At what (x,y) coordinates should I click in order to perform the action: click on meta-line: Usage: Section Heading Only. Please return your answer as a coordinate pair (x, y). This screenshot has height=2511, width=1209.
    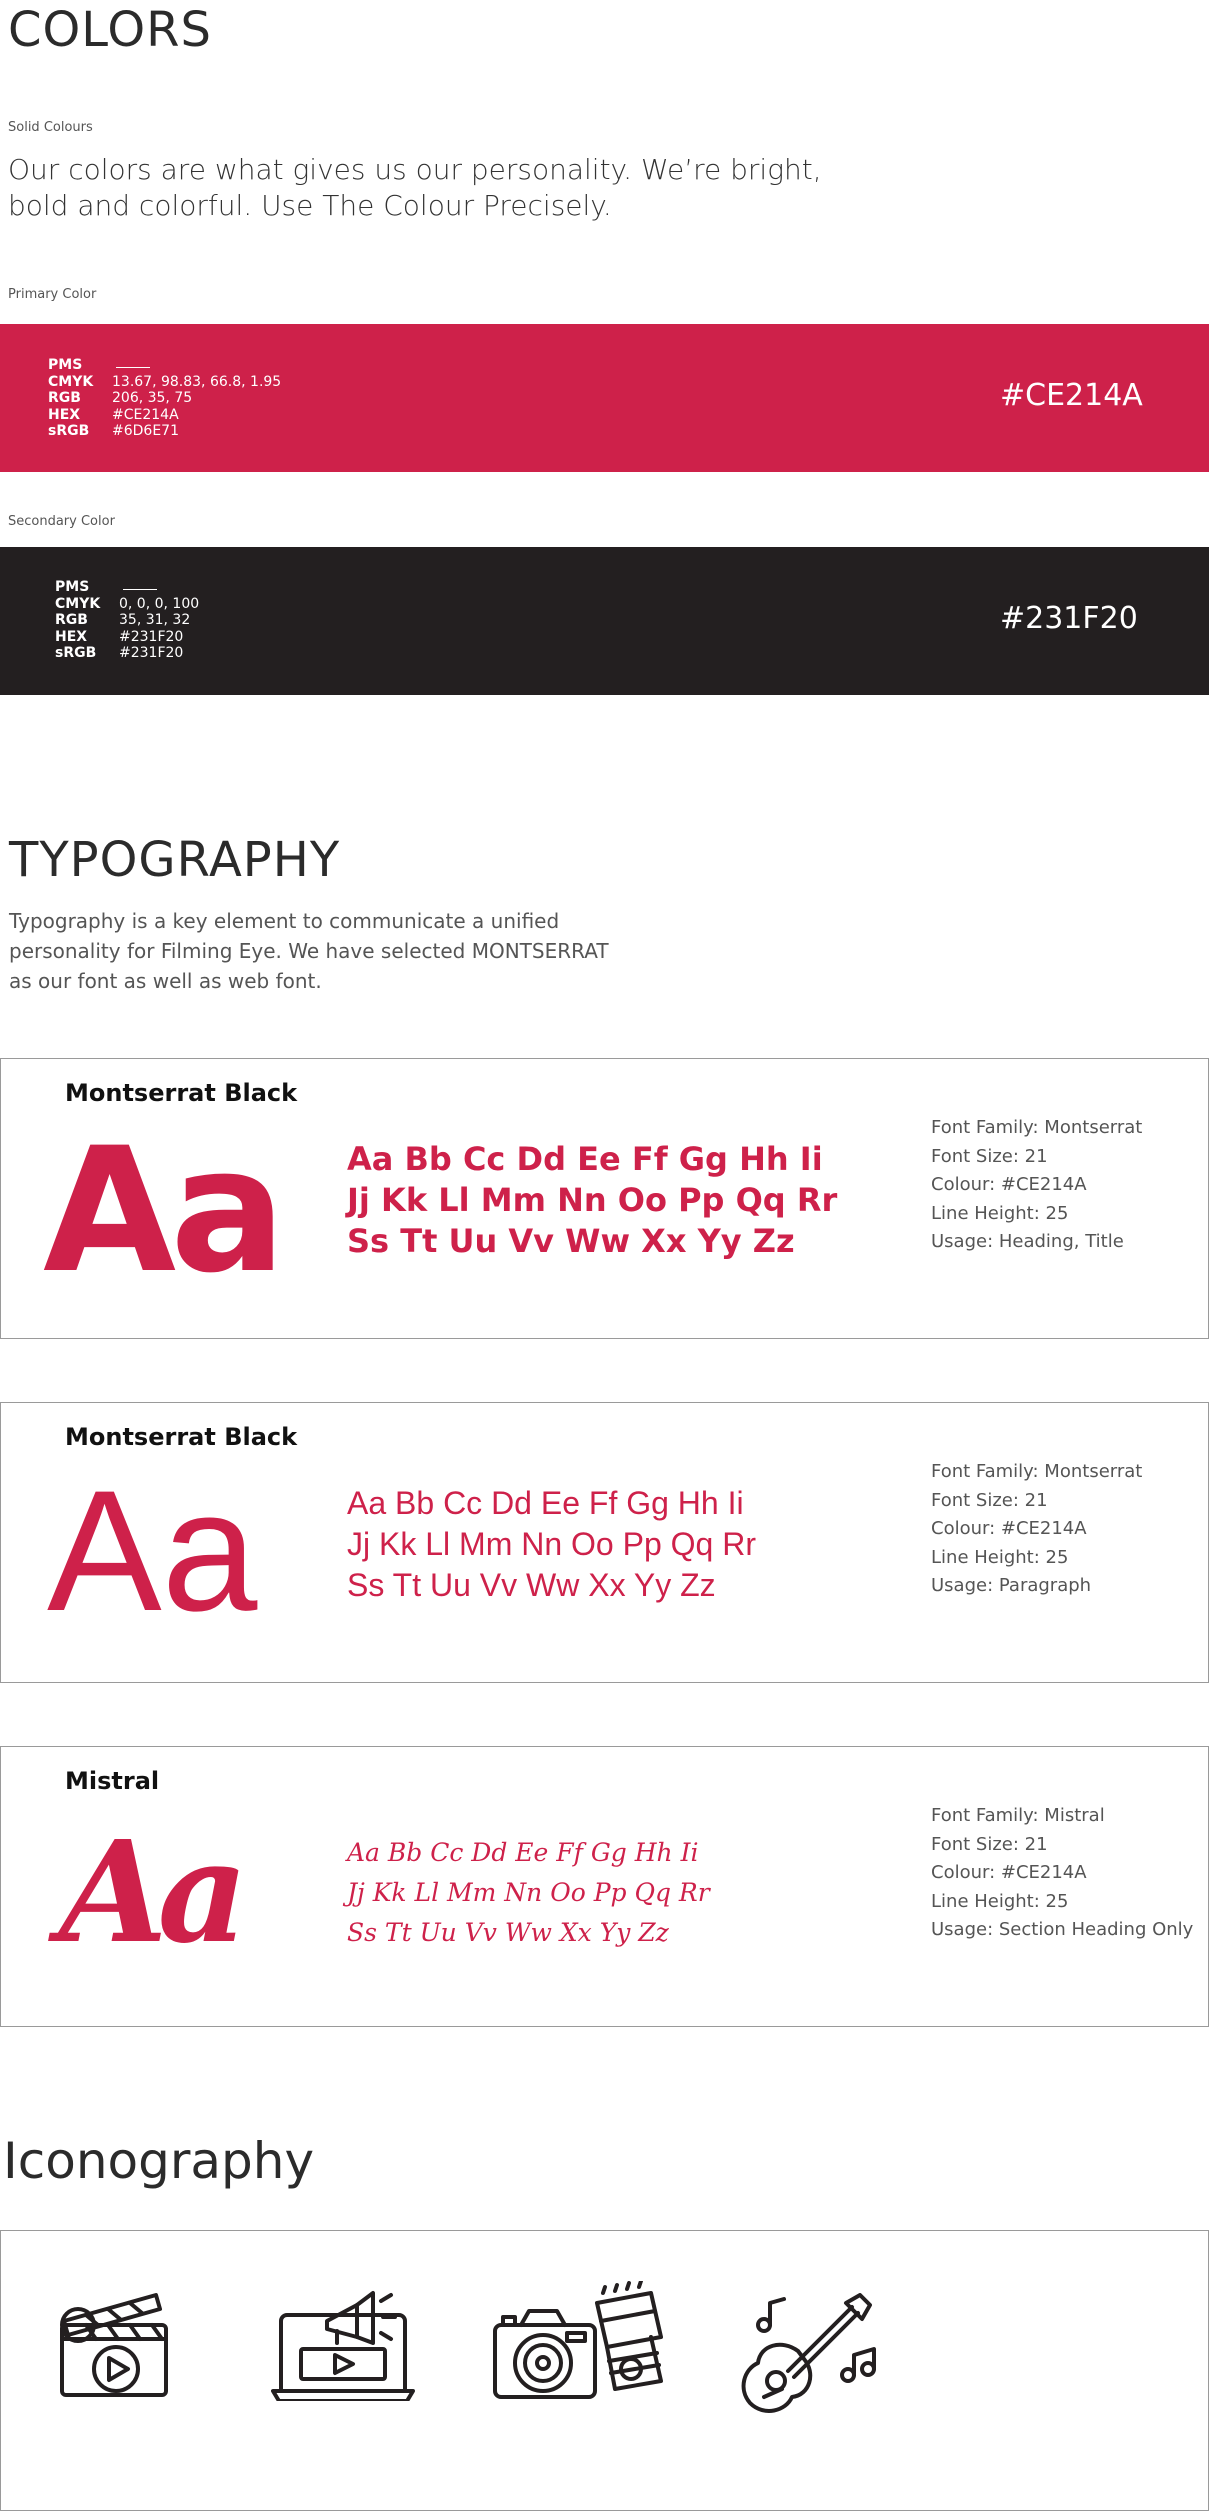
    Looking at the image, I should click on (1062, 1929).